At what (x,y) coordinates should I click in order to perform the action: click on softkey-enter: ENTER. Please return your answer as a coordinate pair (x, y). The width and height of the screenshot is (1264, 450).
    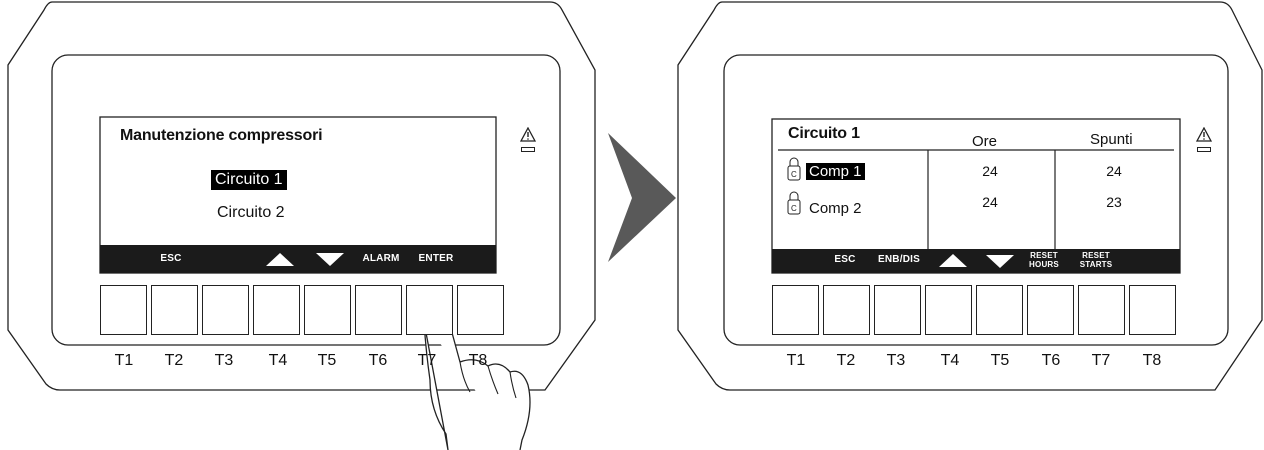
    Looking at the image, I should click on (436, 258).